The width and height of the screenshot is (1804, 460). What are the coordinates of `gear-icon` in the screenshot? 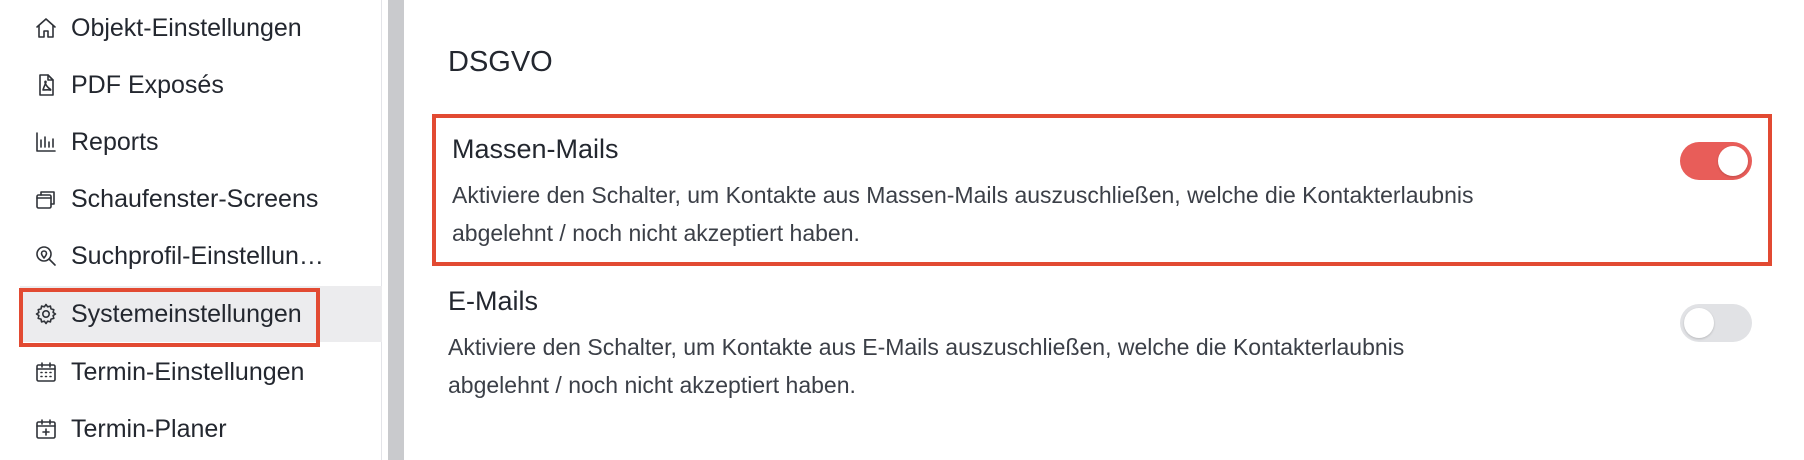 It's located at (46, 314).